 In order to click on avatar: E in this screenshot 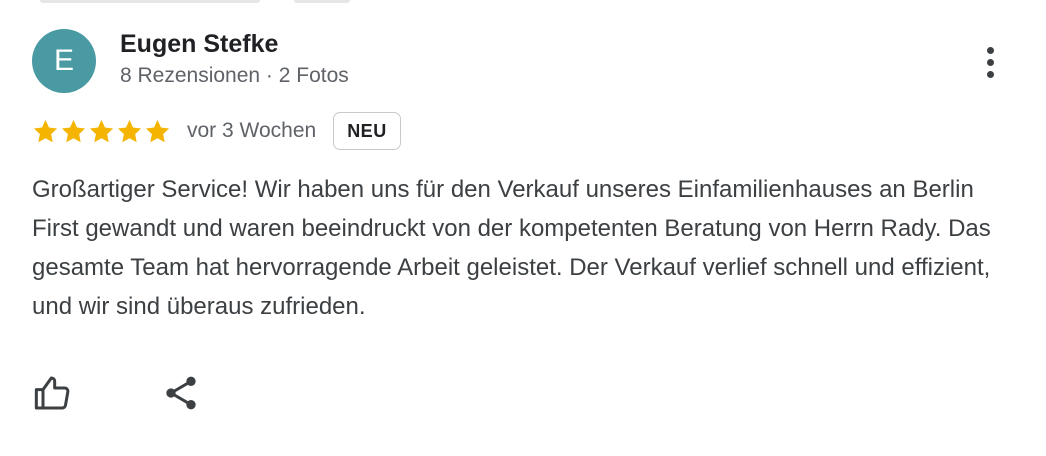, I will do `click(64, 61)`.